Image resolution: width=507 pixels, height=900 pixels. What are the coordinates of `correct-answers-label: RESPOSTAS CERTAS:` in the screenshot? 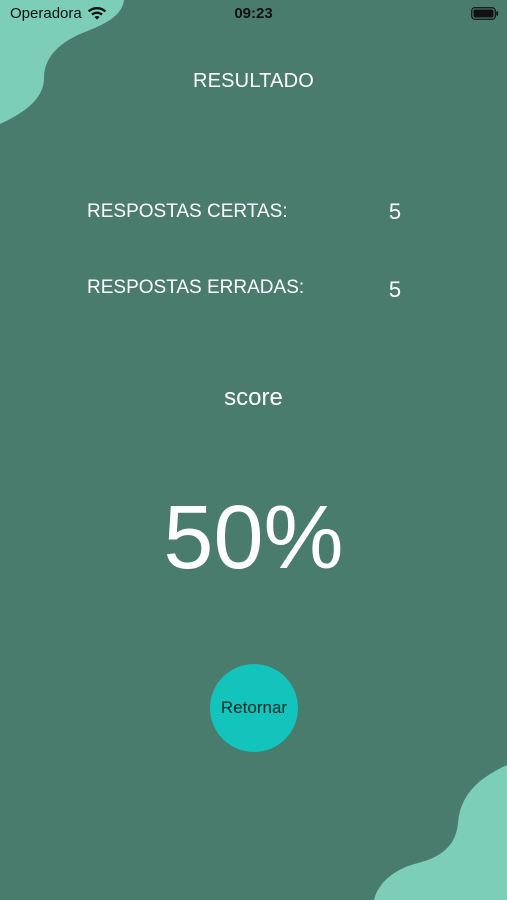 It's located at (187, 211).